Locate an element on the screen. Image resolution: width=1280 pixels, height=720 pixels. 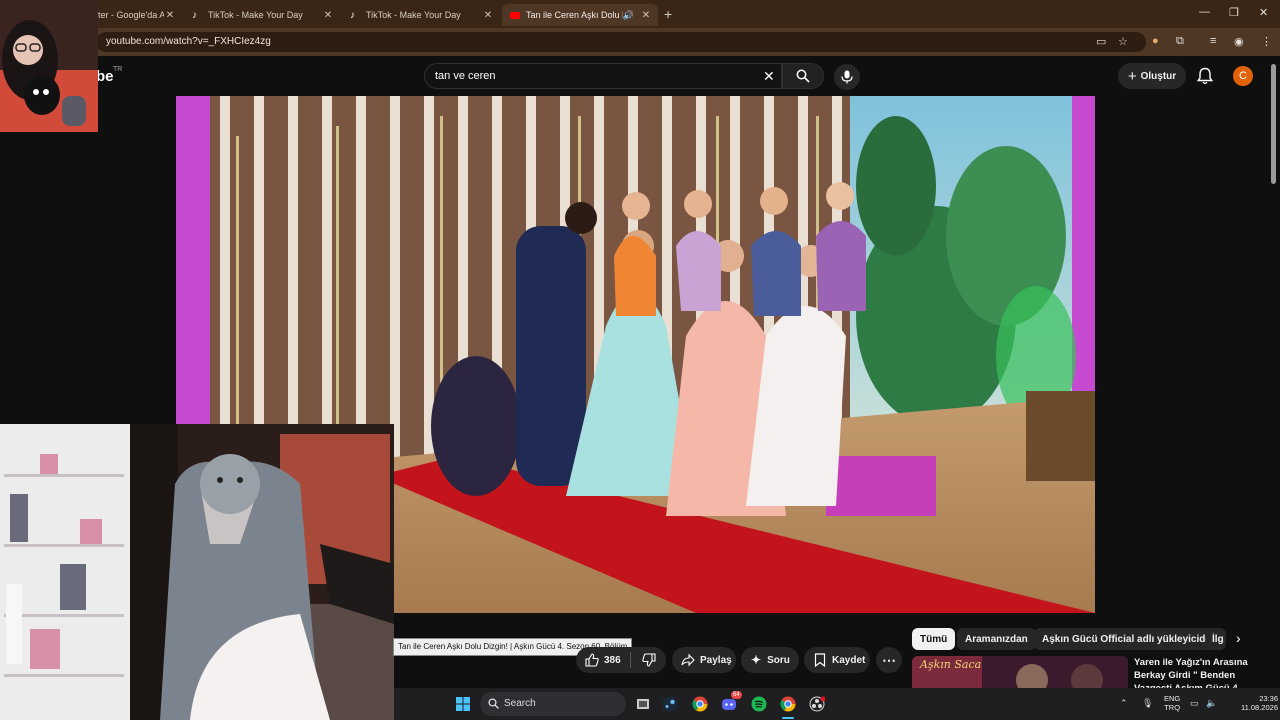
webcam-overlay-top is located at coordinates (49, 66).